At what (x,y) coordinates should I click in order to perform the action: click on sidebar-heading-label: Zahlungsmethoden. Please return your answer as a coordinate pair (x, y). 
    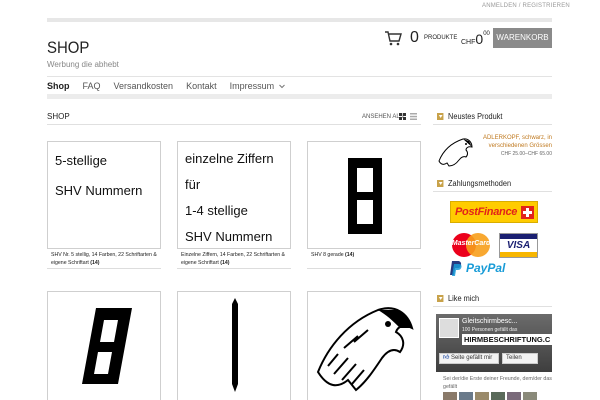
    Looking at the image, I should click on (480, 183).